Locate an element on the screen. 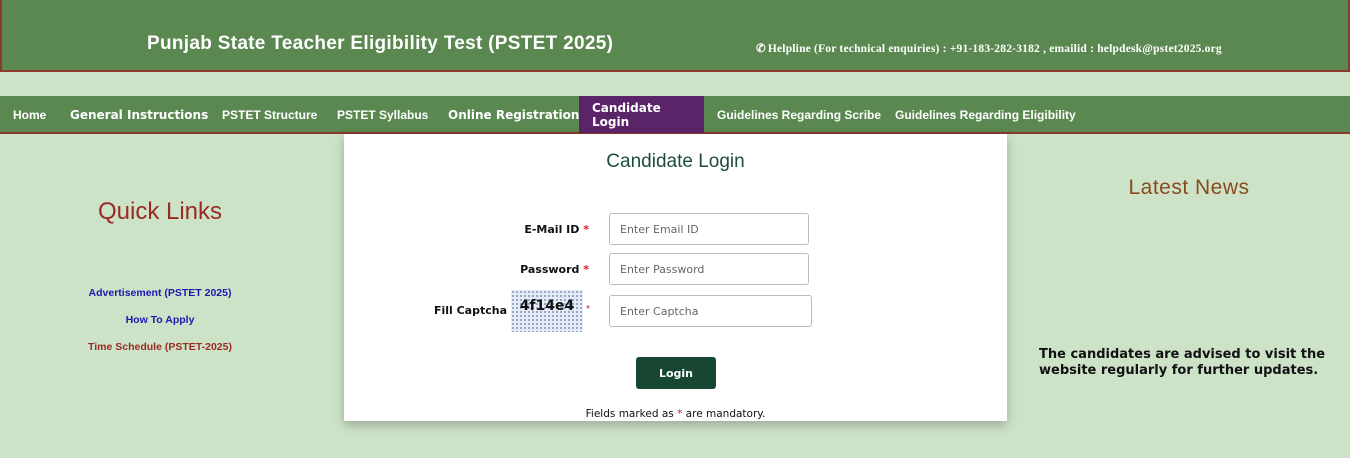 The height and width of the screenshot is (458, 1350). phone-icon: ✆ is located at coordinates (761, 49).